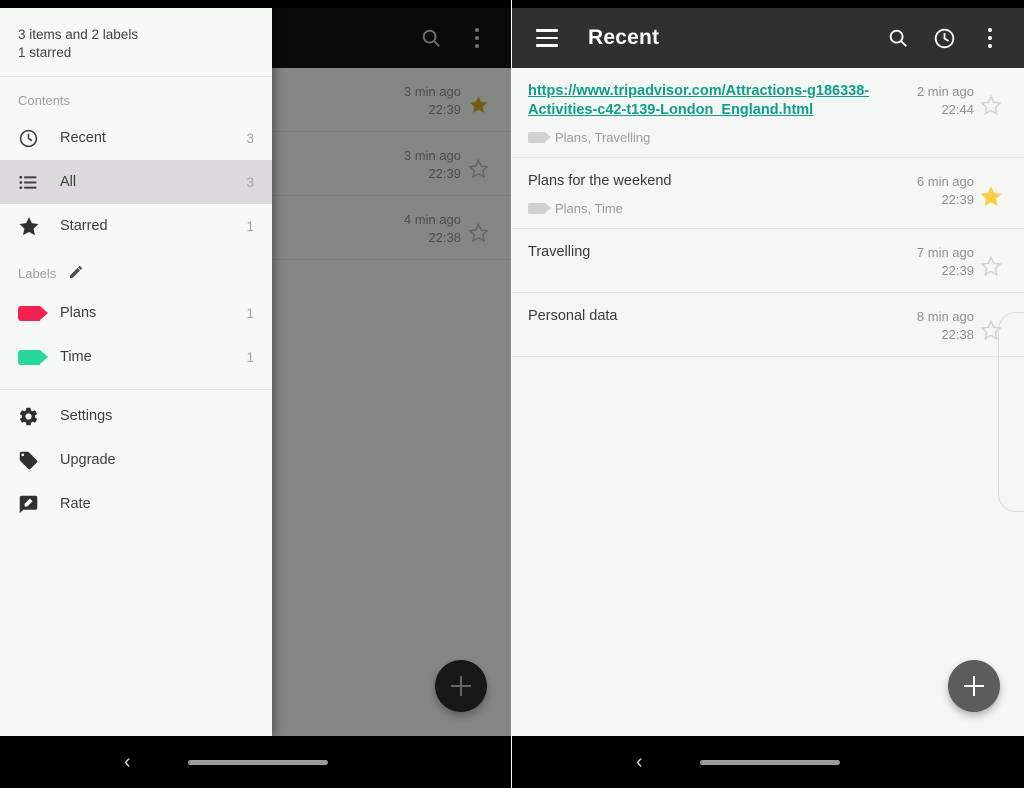 The image size is (1024, 788). What do you see at coordinates (945, 252) in the screenshot?
I see `item-relative-time: 7 min ago` at bounding box center [945, 252].